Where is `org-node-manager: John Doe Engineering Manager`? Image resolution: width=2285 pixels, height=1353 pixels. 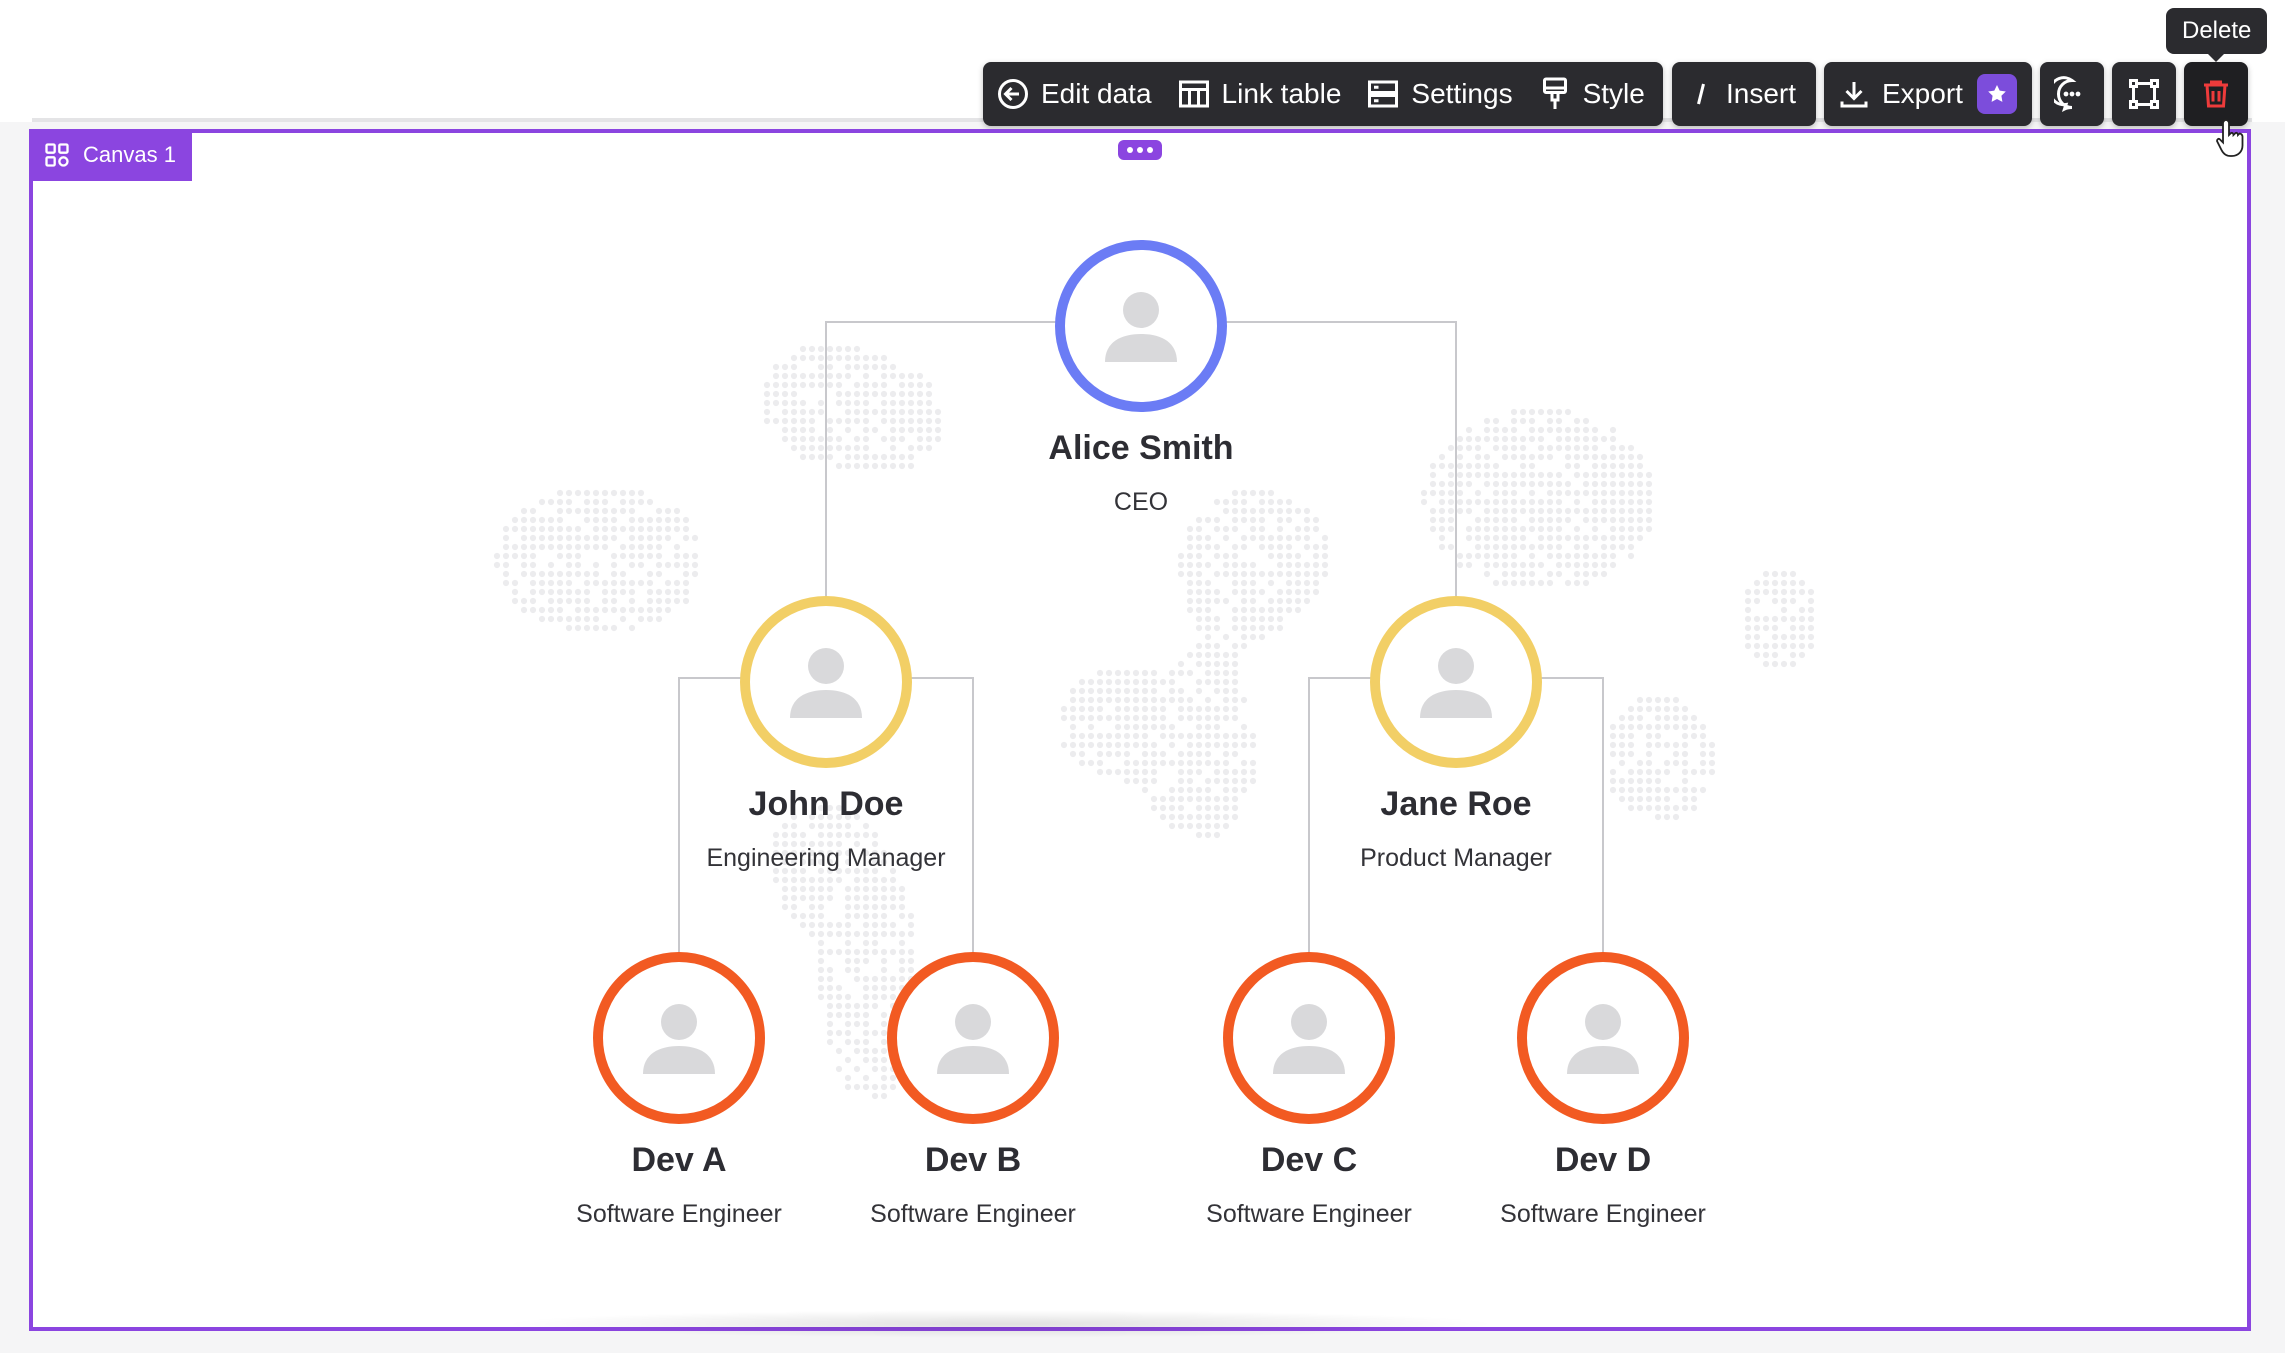 org-node-manager: John Doe Engineering Manager is located at coordinates (826, 735).